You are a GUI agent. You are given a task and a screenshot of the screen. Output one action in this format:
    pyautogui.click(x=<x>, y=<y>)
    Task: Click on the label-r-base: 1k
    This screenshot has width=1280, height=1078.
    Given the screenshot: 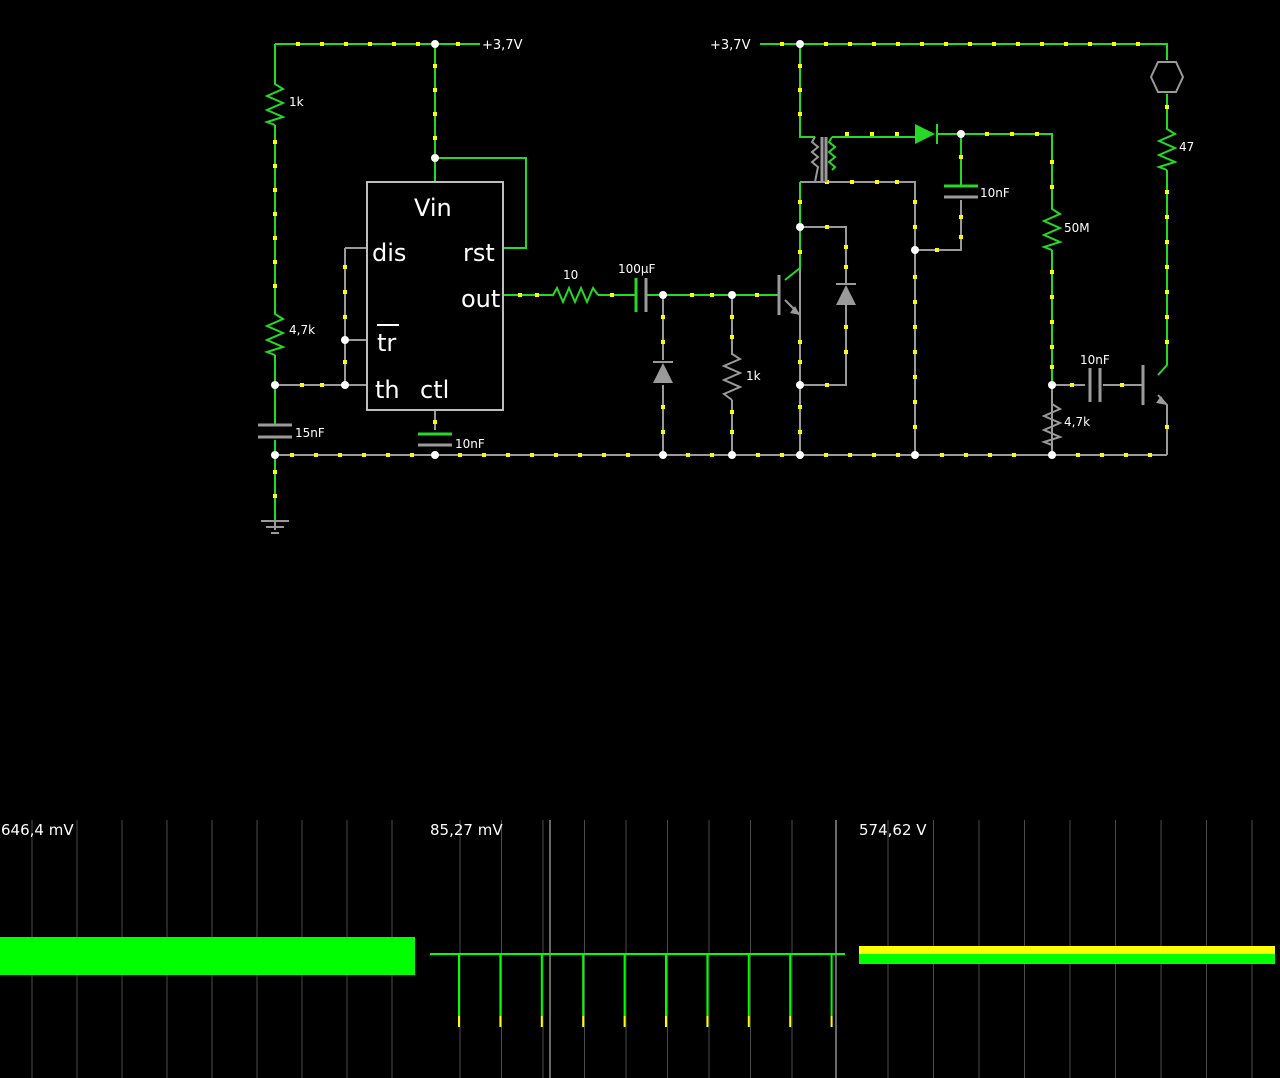 What is the action you would take?
    pyautogui.click(x=753, y=376)
    